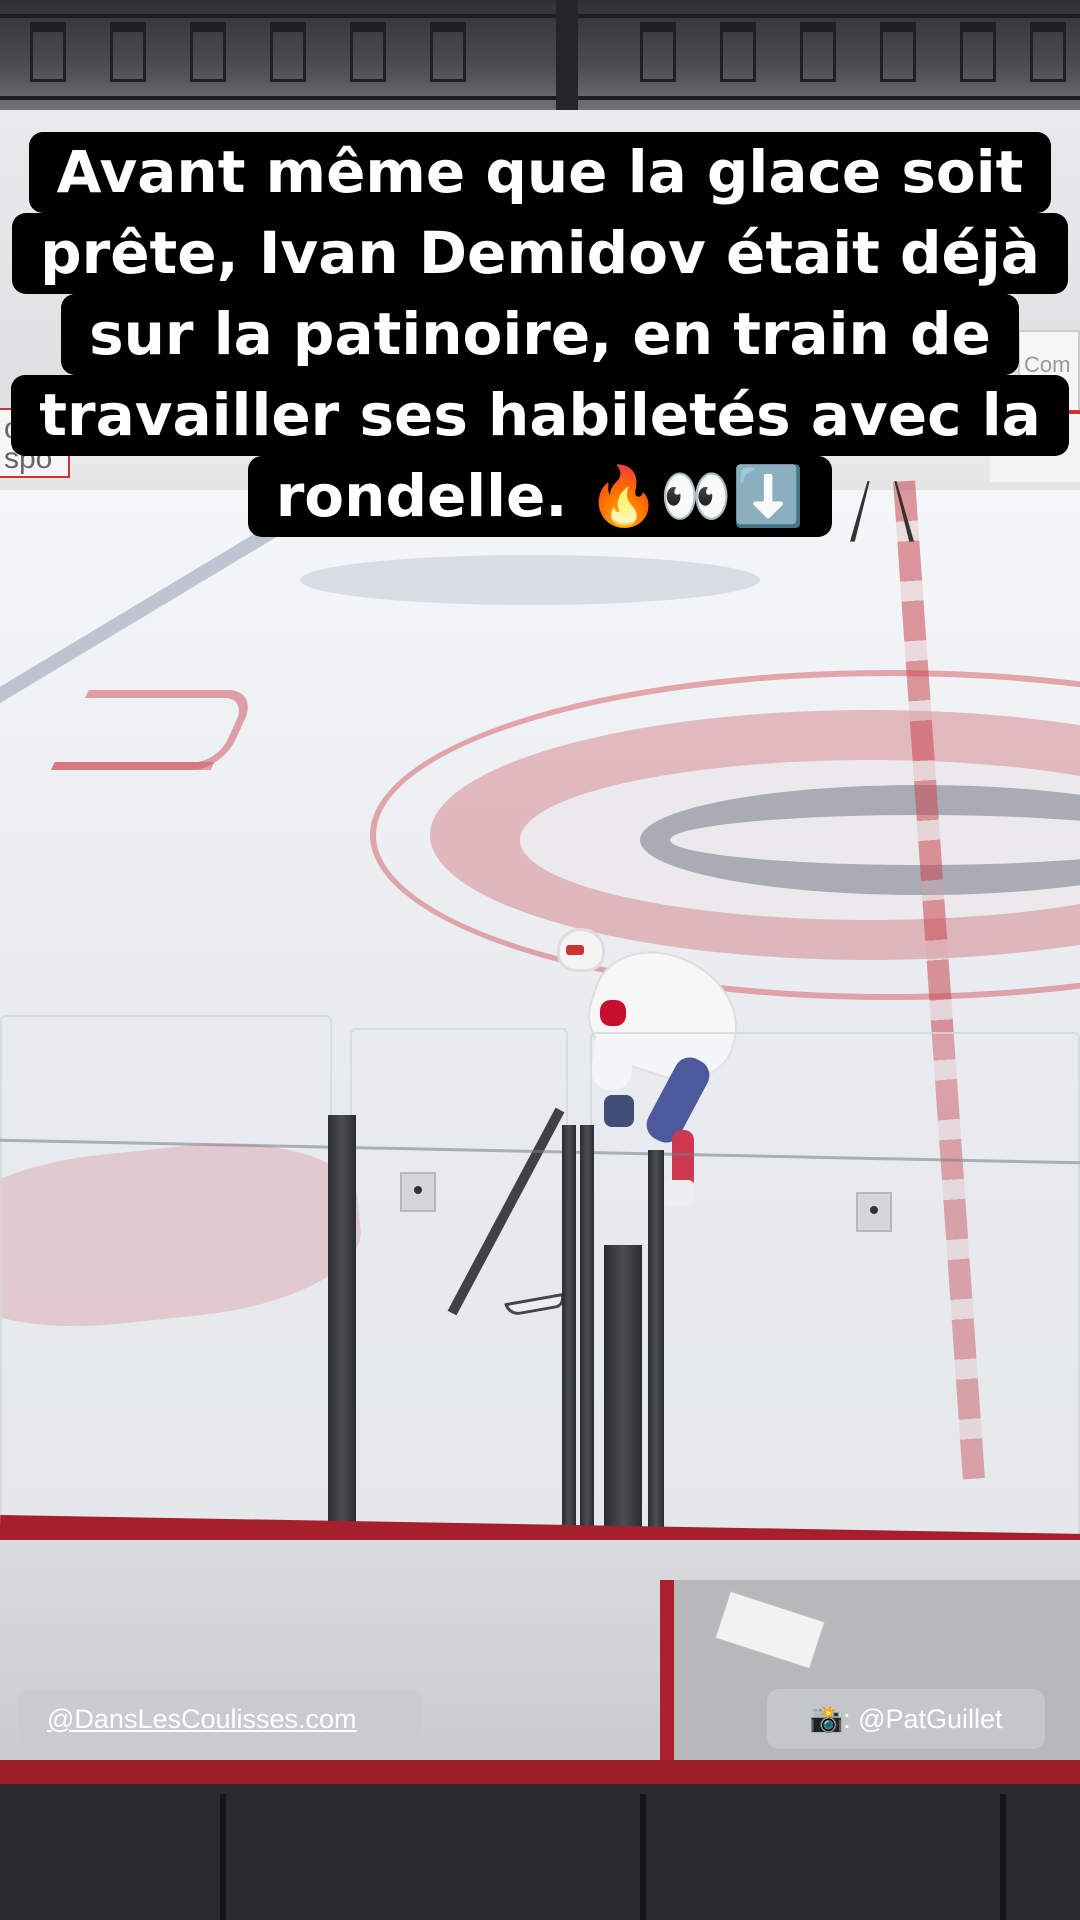  I want to click on foreground-railing, so click(540, 1852).